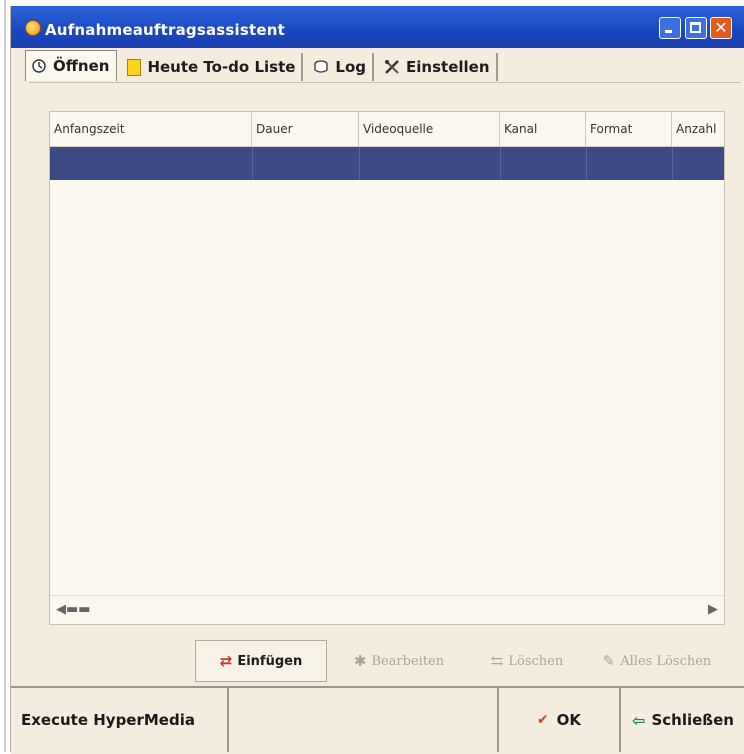 This screenshot has width=744, height=754. What do you see at coordinates (81, 66) in the screenshot?
I see `tab-label: Öffnen` at bounding box center [81, 66].